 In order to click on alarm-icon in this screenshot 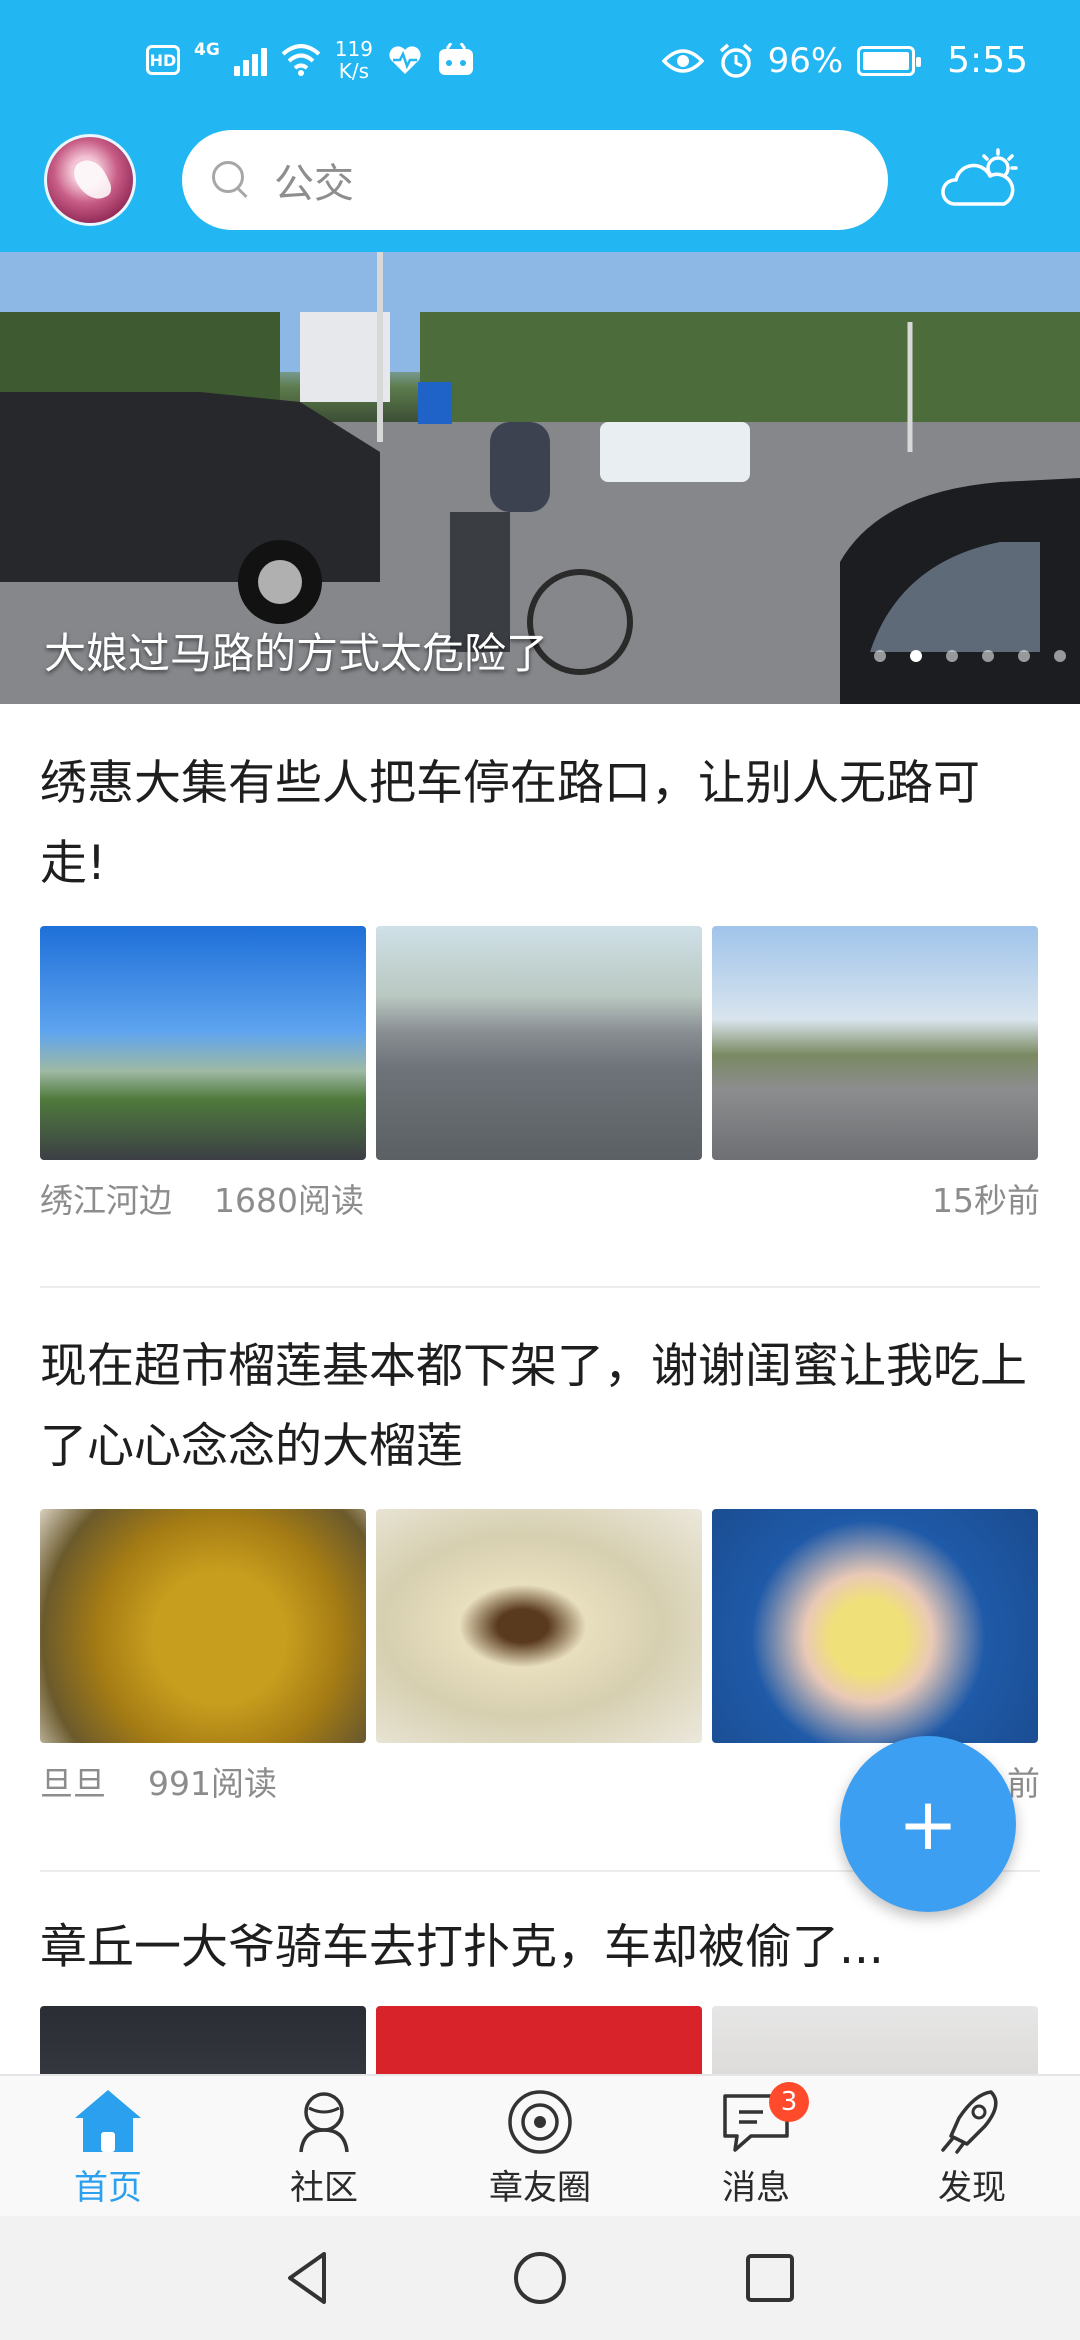, I will do `click(735, 60)`.